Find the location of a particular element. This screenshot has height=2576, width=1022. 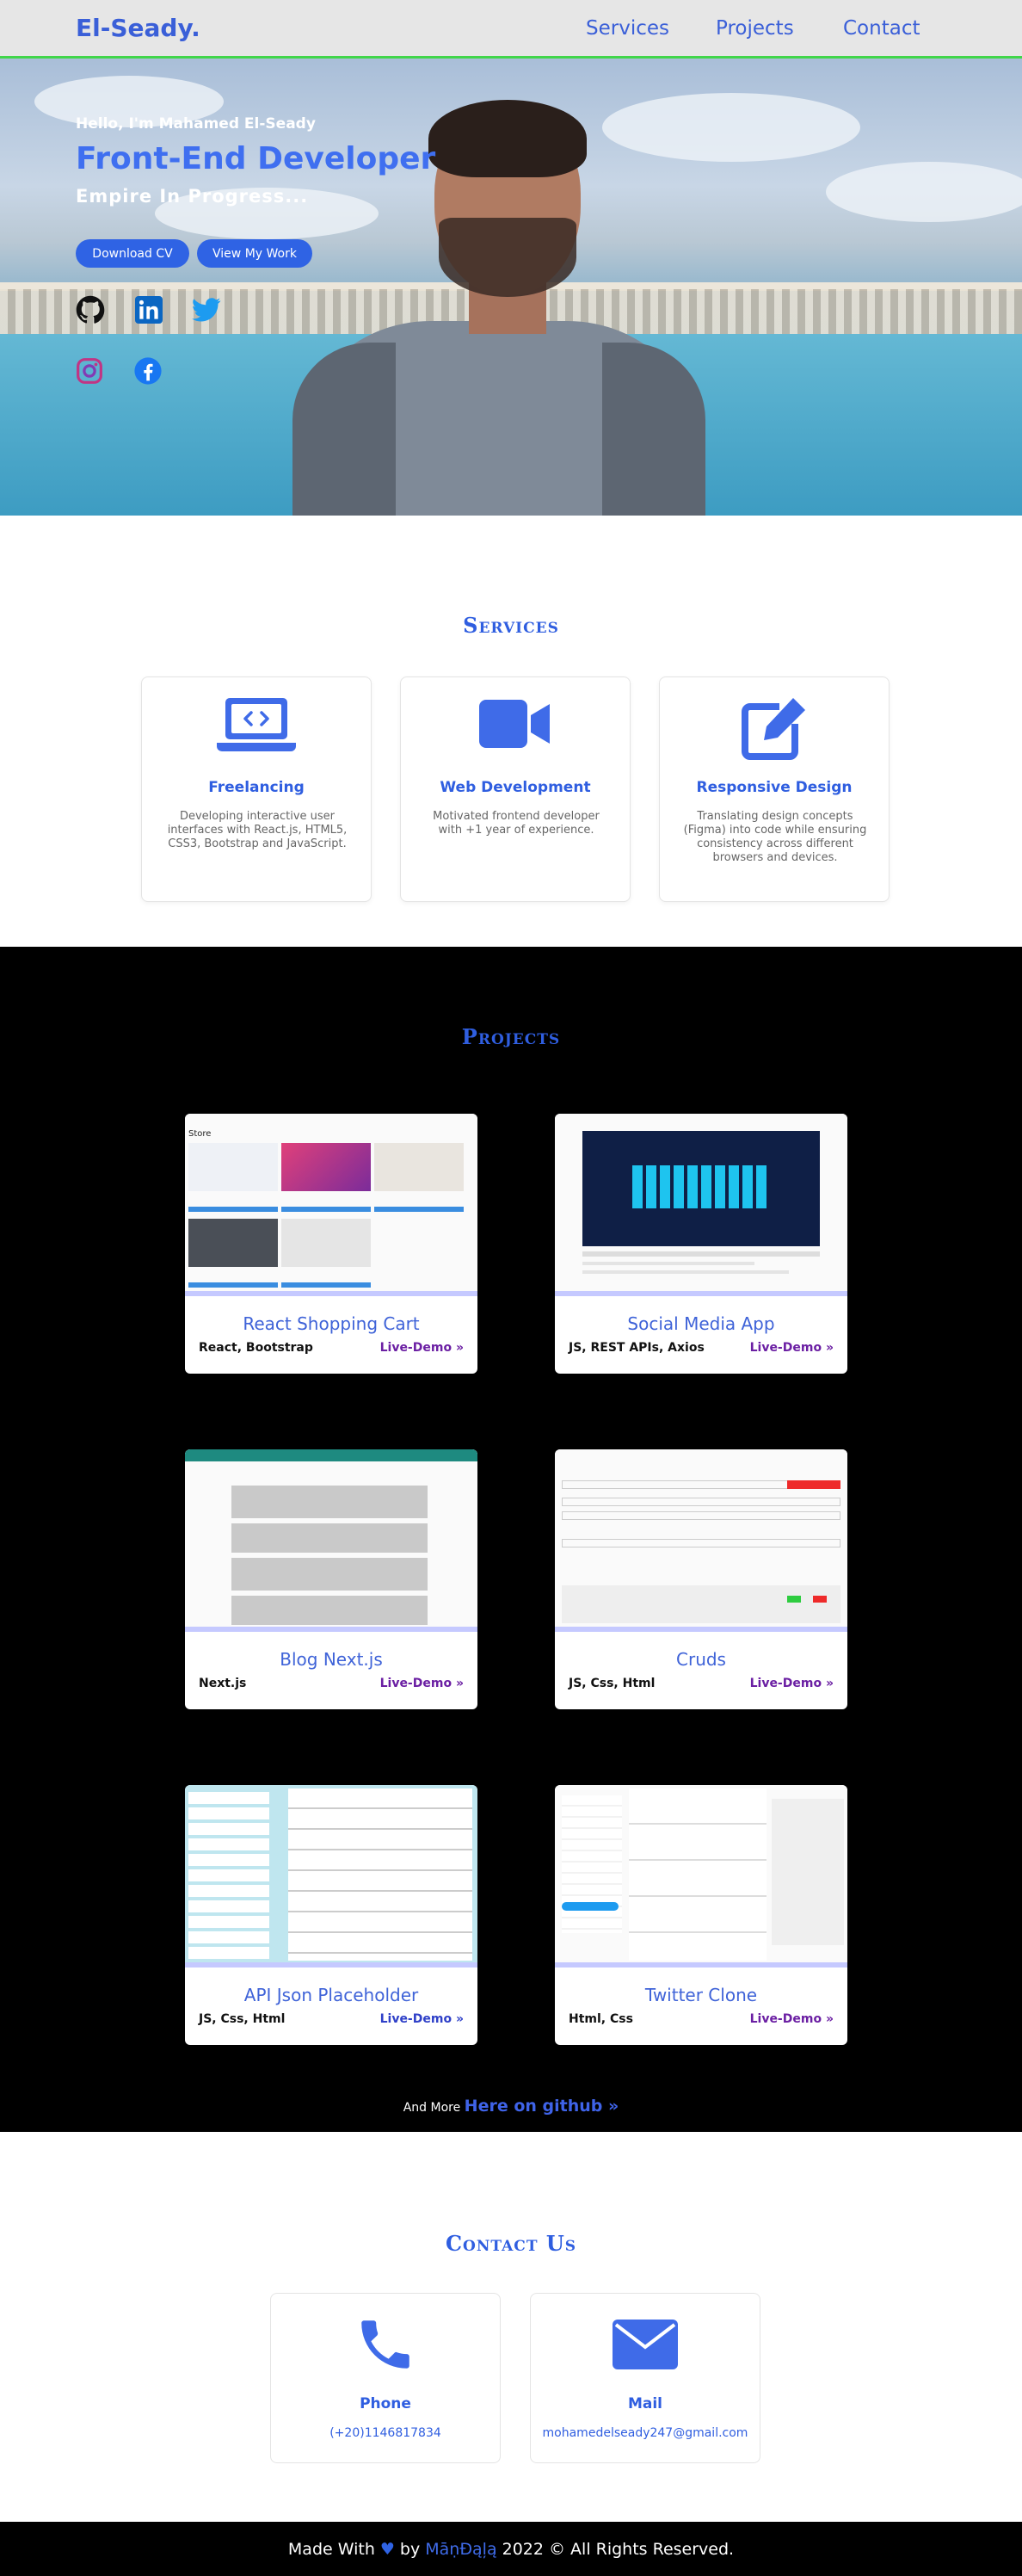

github-link: Here on github » is located at coordinates (542, 2106).